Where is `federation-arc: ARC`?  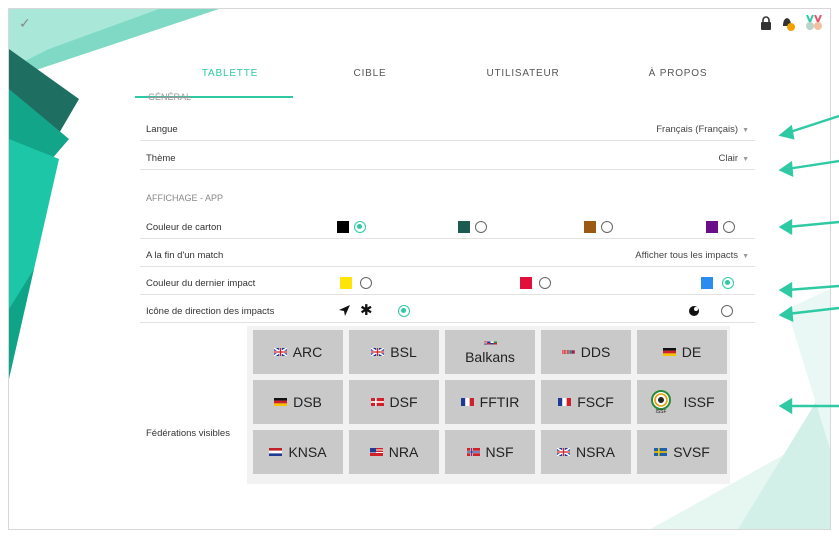
federation-arc: ARC is located at coordinates (298, 352).